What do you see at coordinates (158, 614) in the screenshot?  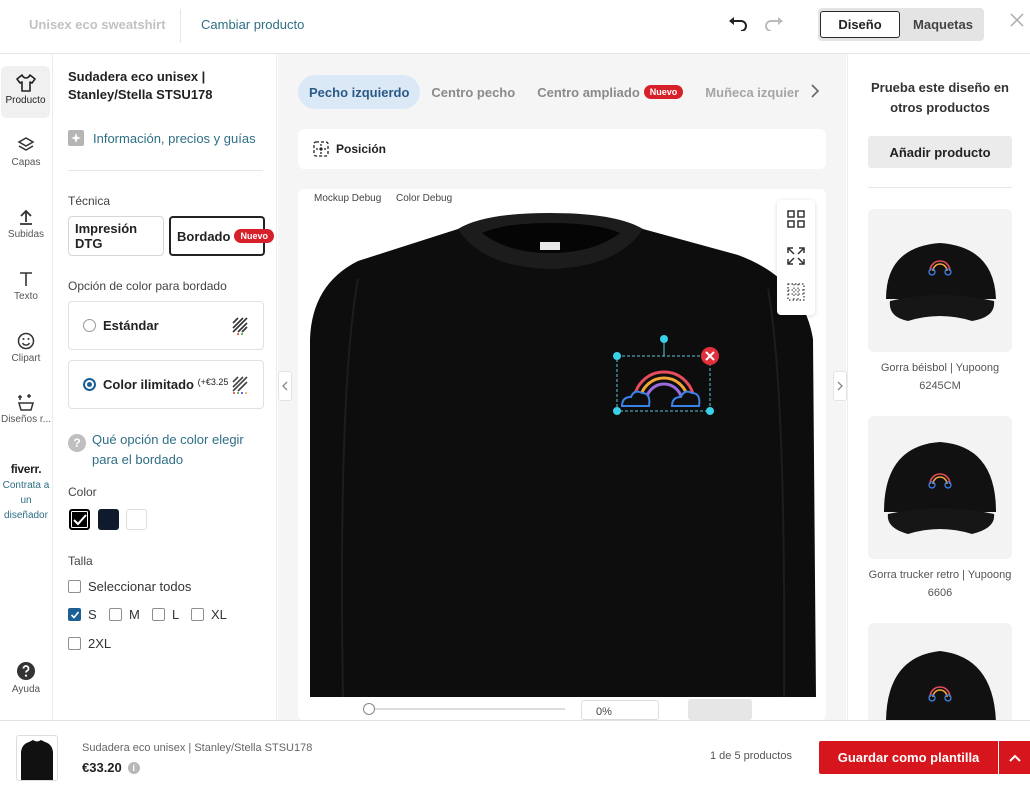 I see `size-l-checkbox` at bounding box center [158, 614].